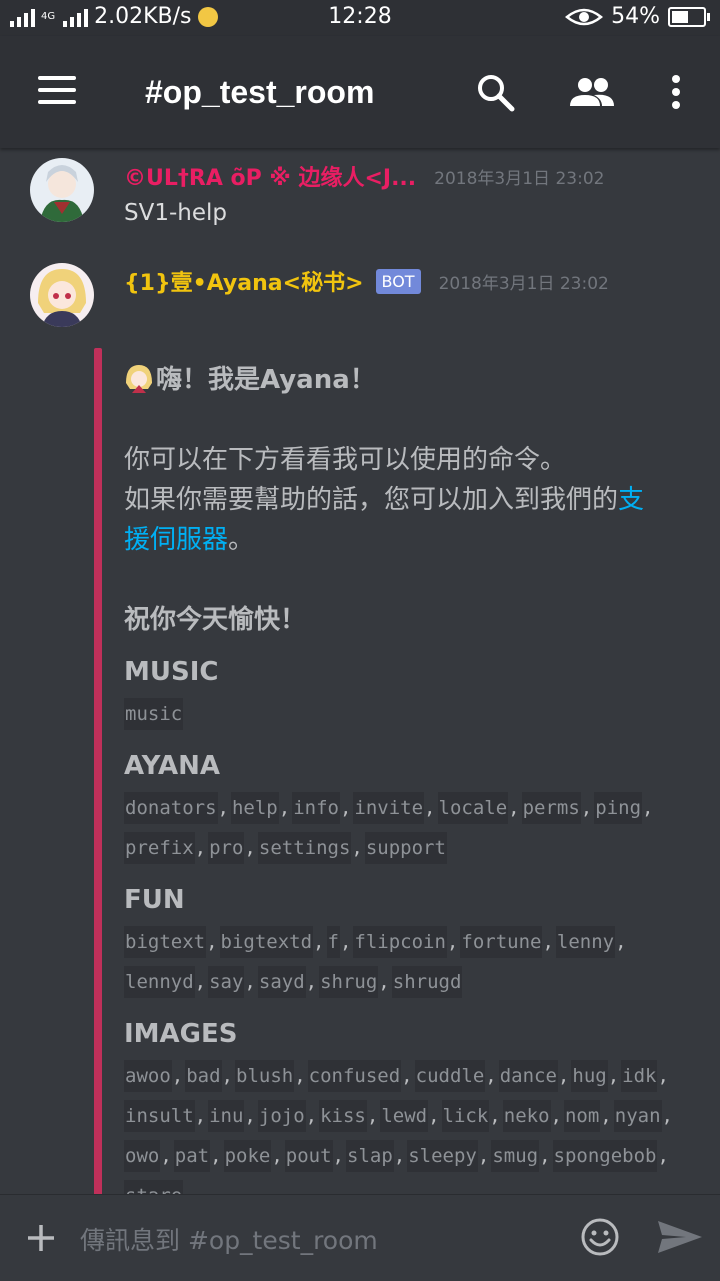  I want to click on command-chip: neko, so click(526, 1116).